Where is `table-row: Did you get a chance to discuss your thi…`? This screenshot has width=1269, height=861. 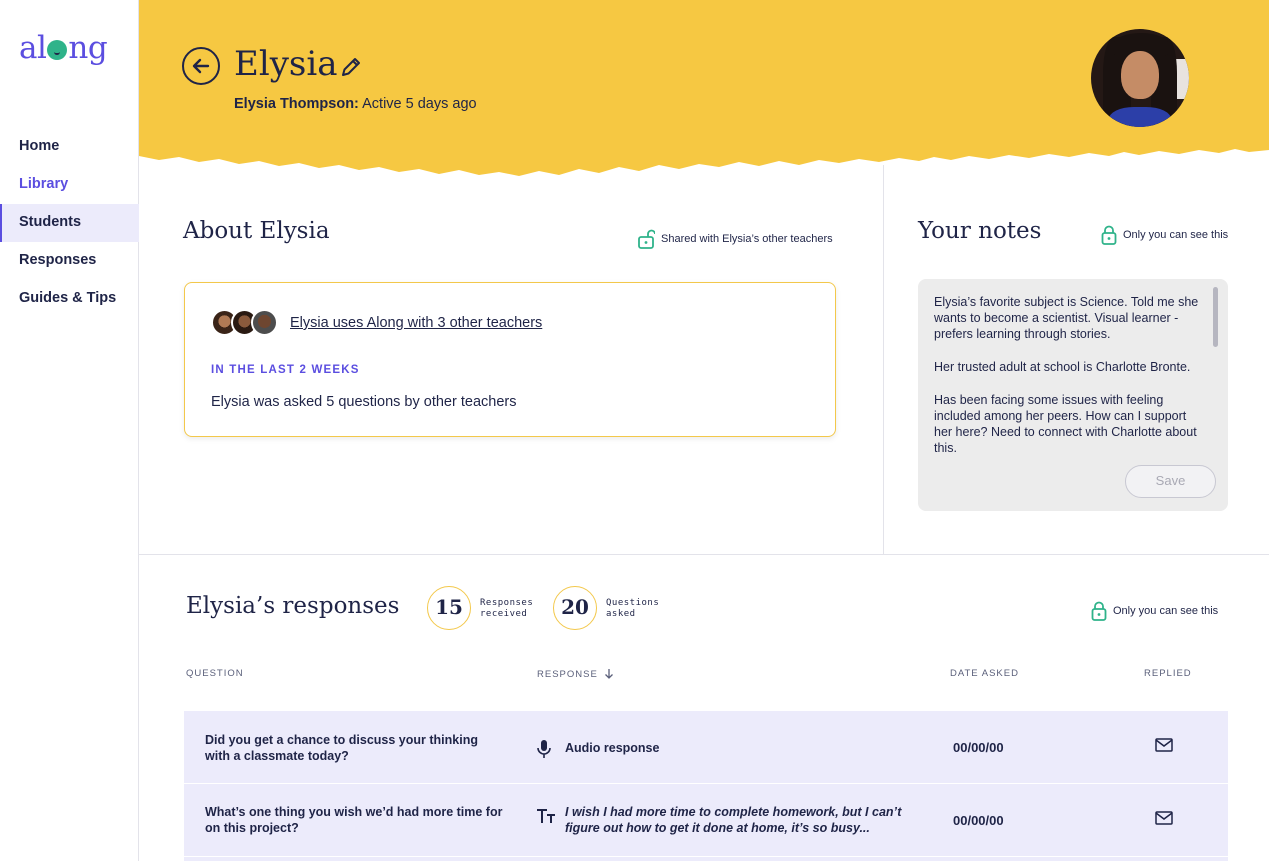 table-row: Did you get a chance to discuss your thi… is located at coordinates (706, 747).